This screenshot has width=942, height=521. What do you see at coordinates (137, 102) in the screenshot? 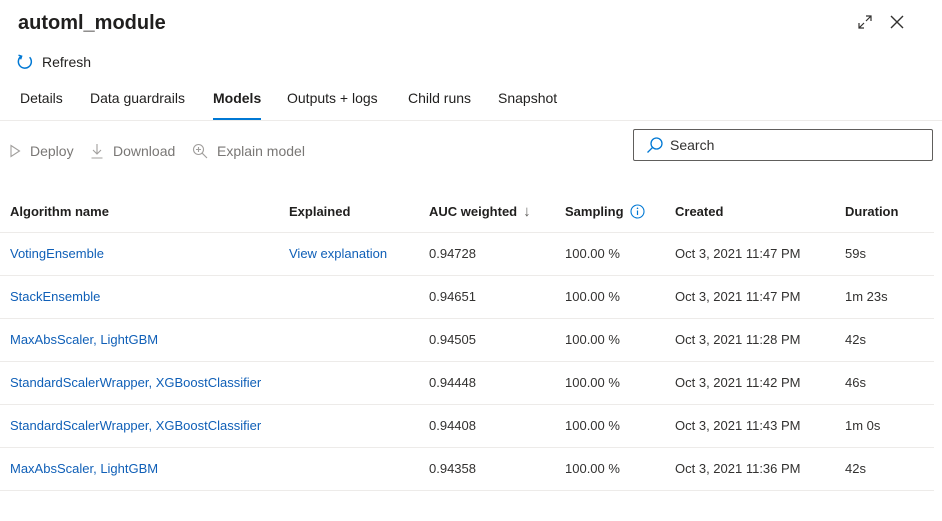
I see `tab-data-guardrails: Data guardrails` at bounding box center [137, 102].